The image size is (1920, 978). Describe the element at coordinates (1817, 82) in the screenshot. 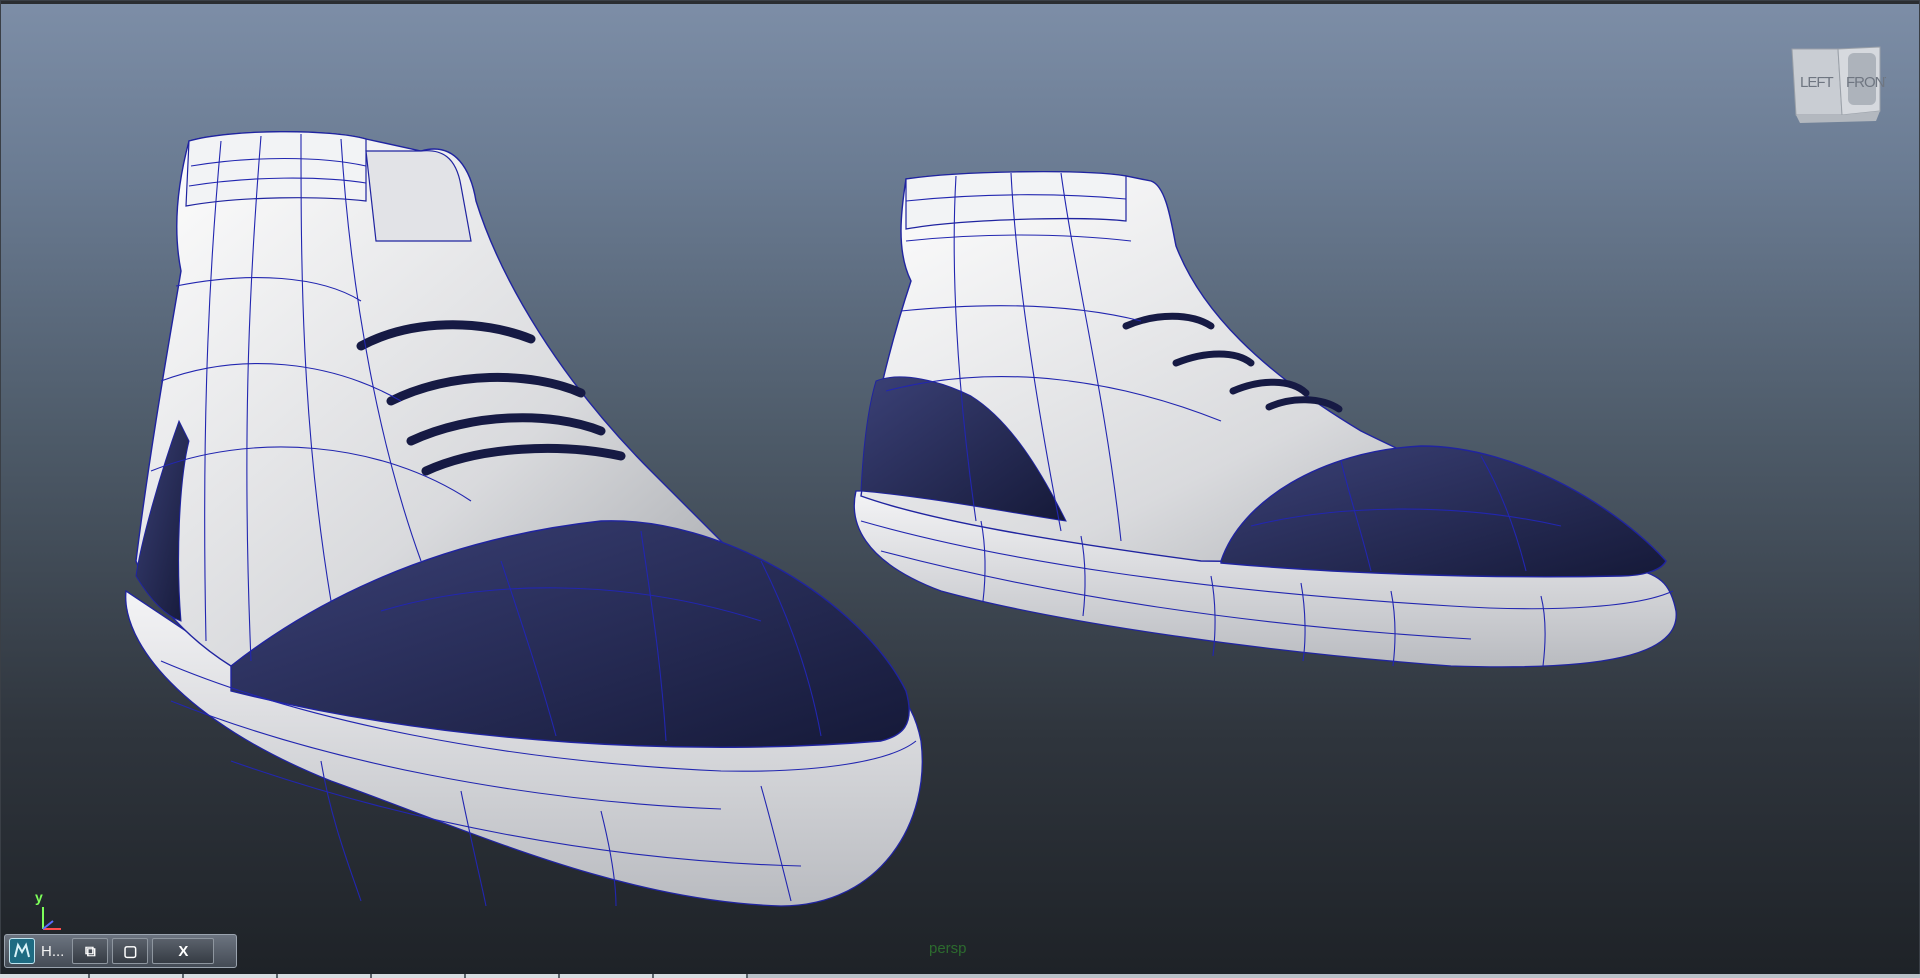

I see `view-cube-left-label: LEFT` at that location.